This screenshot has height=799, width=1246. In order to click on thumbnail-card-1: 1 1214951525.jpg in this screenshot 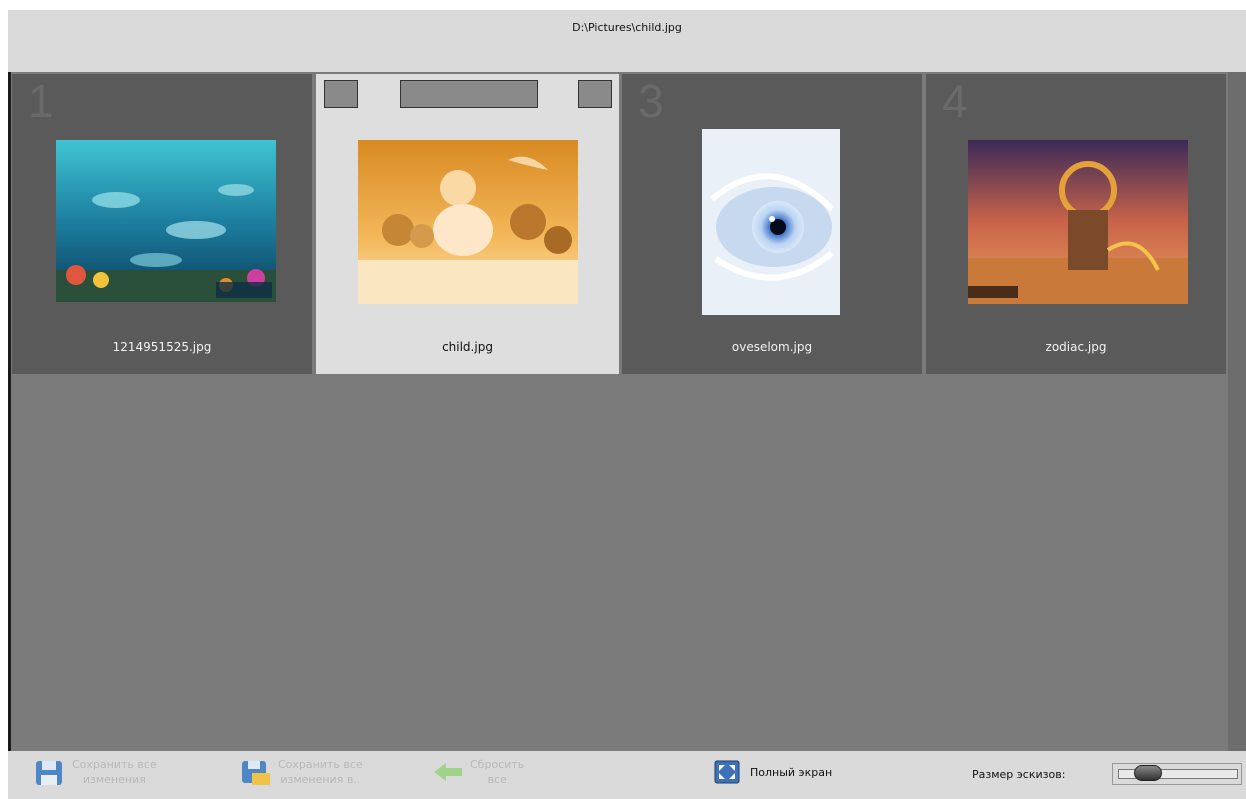, I will do `click(162, 224)`.